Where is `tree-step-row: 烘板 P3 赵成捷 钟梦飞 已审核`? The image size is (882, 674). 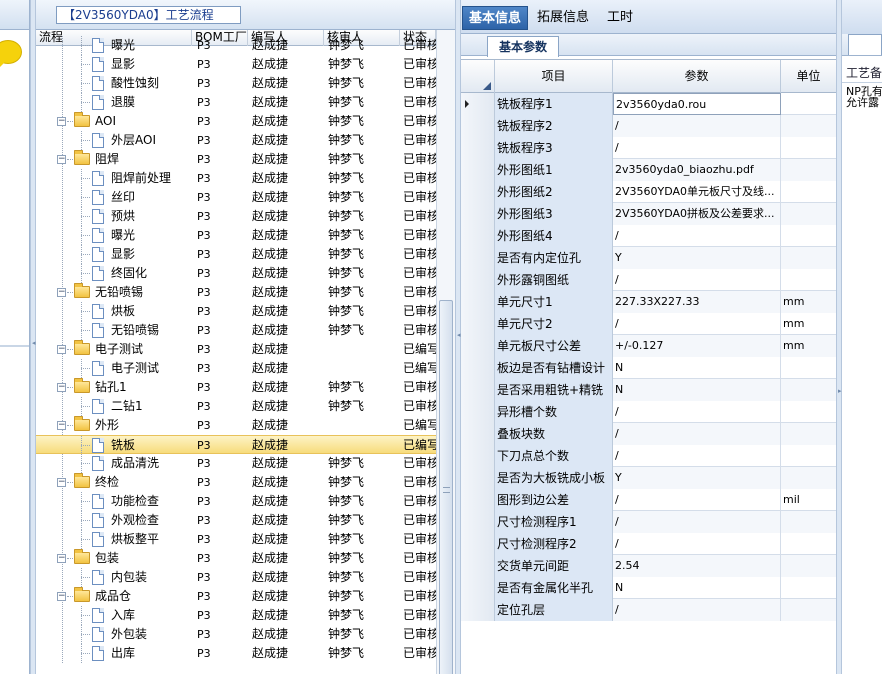 tree-step-row: 烘板 P3 赵成捷 钟梦飞 已审核 is located at coordinates (236, 311).